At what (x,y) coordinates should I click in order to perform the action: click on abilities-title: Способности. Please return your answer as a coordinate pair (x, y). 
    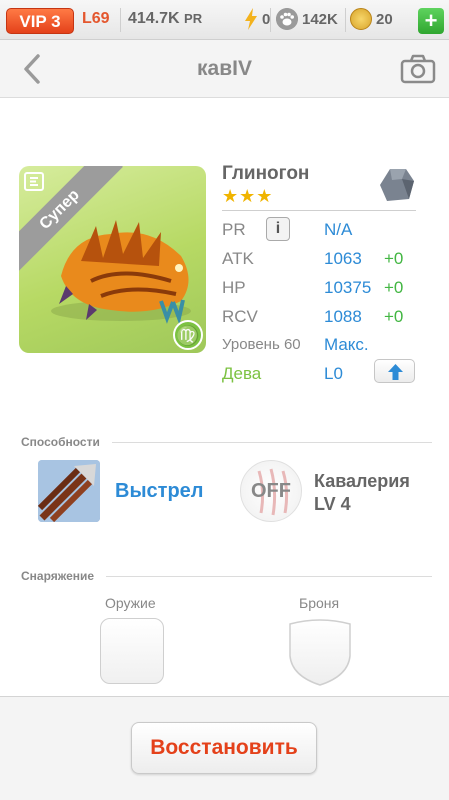
    Looking at the image, I should click on (60, 442).